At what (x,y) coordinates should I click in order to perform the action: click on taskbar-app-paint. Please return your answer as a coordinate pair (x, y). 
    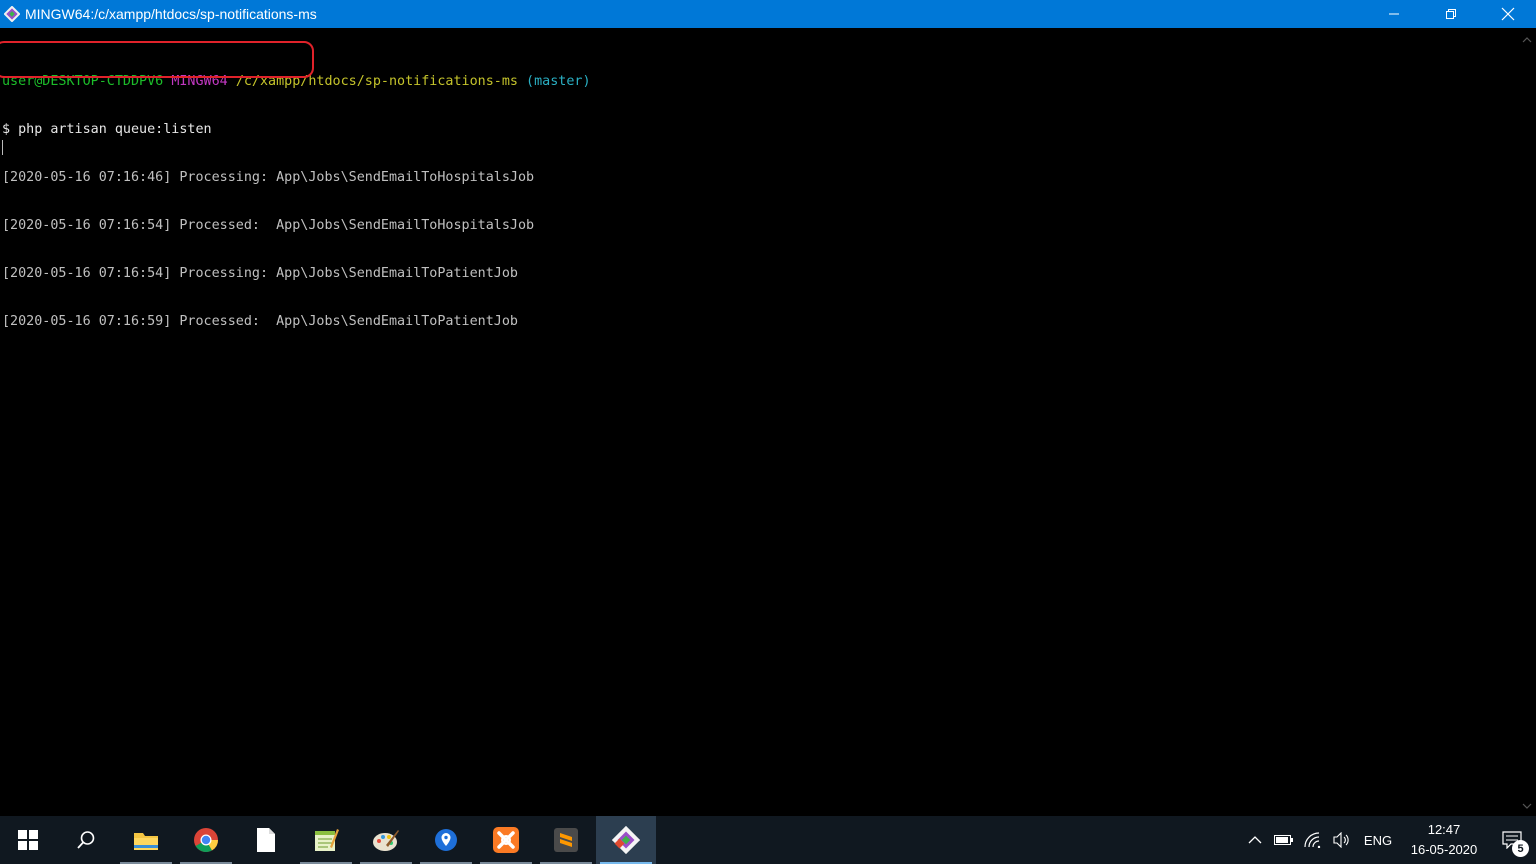
    Looking at the image, I should click on (386, 840).